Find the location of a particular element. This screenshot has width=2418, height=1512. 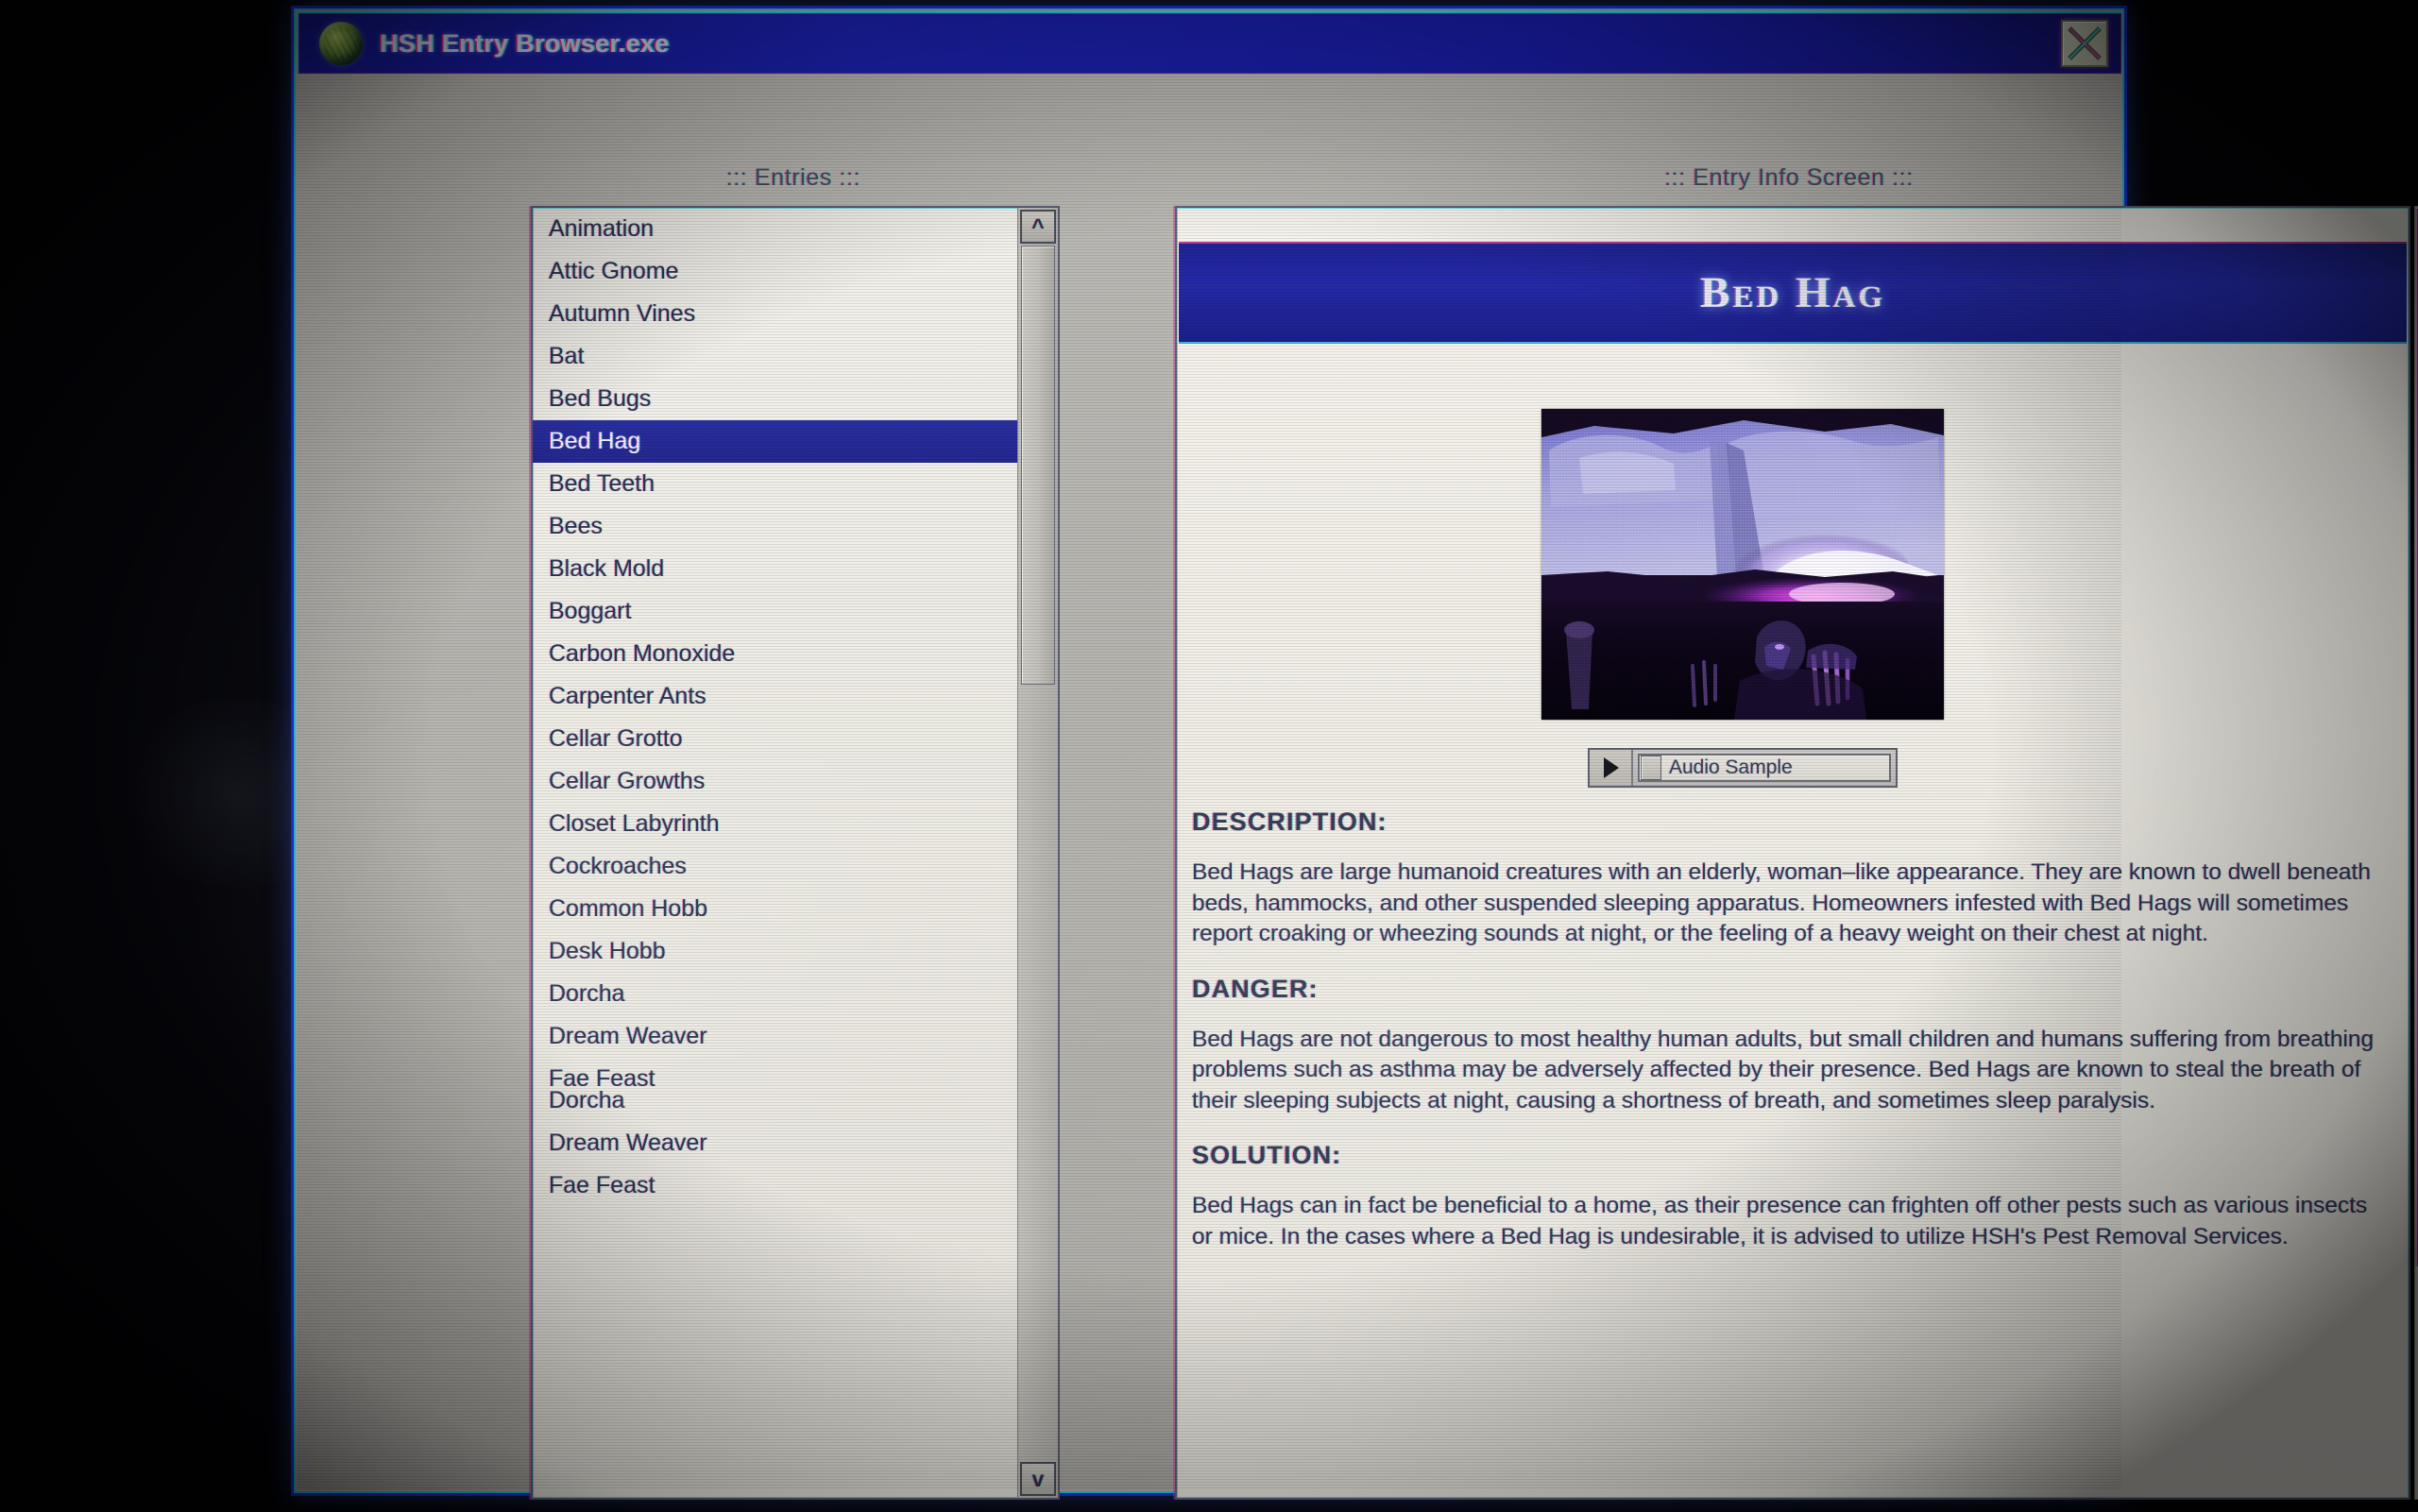

entries-list-item: Boggart is located at coordinates (776, 611).